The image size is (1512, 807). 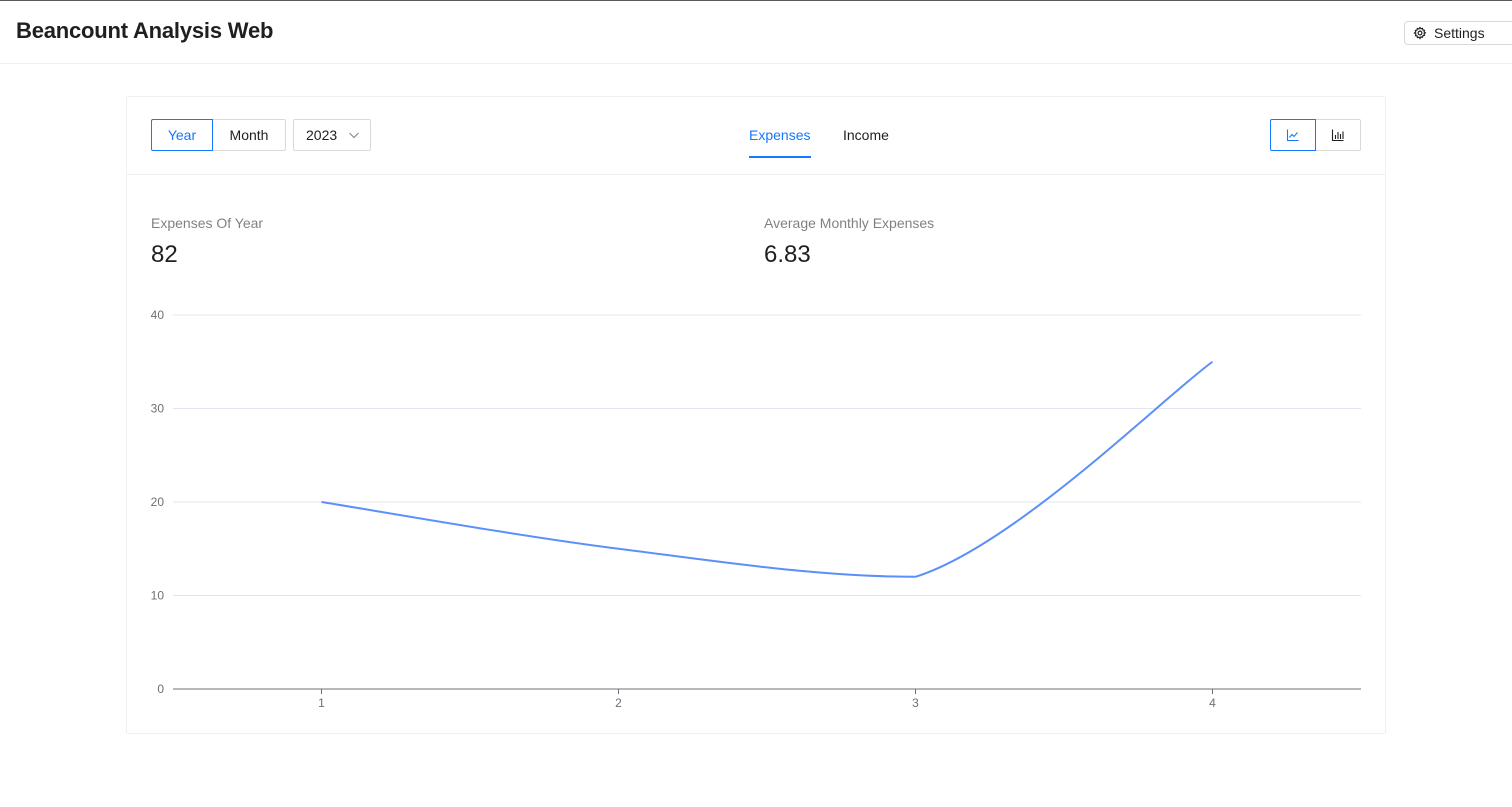 What do you see at coordinates (1212, 703) in the screenshot?
I see `x-tick-label: 4` at bounding box center [1212, 703].